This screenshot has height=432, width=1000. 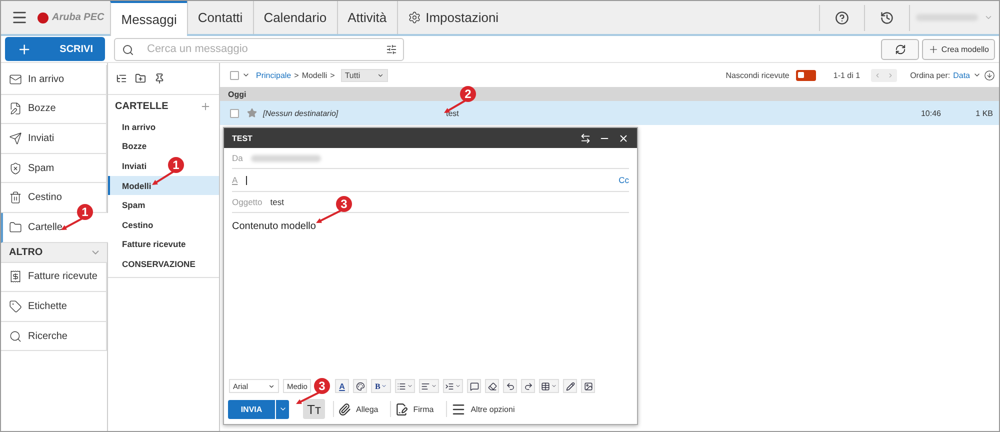 What do you see at coordinates (54, 80) in the screenshot?
I see `nav-item: In arrivo` at bounding box center [54, 80].